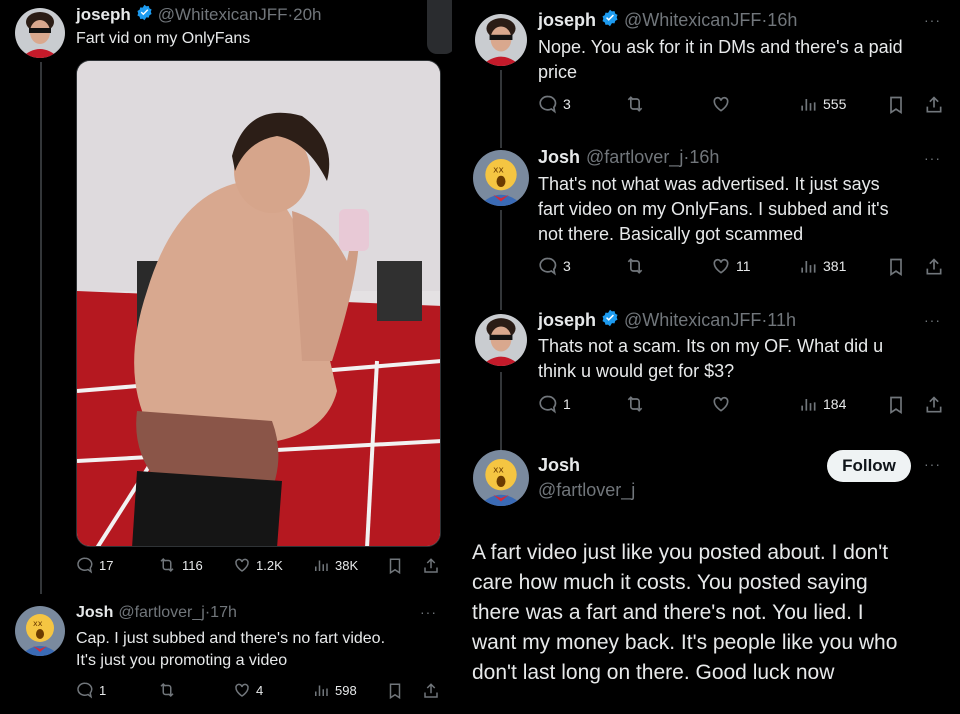 This screenshot has height=714, width=960. I want to click on view-count: 598, so click(346, 690).